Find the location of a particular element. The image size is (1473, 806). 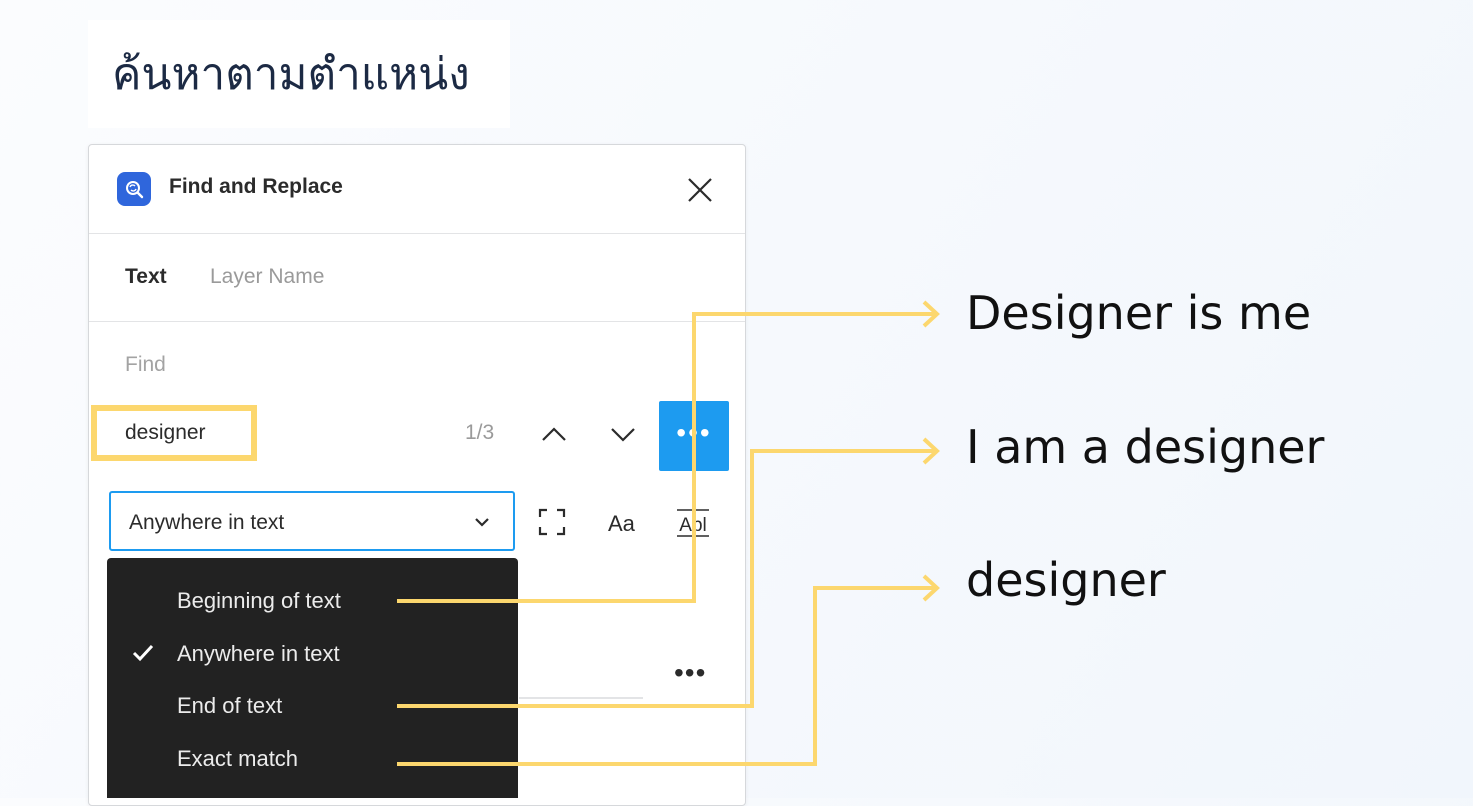

find-replace-icon is located at coordinates (134, 189).